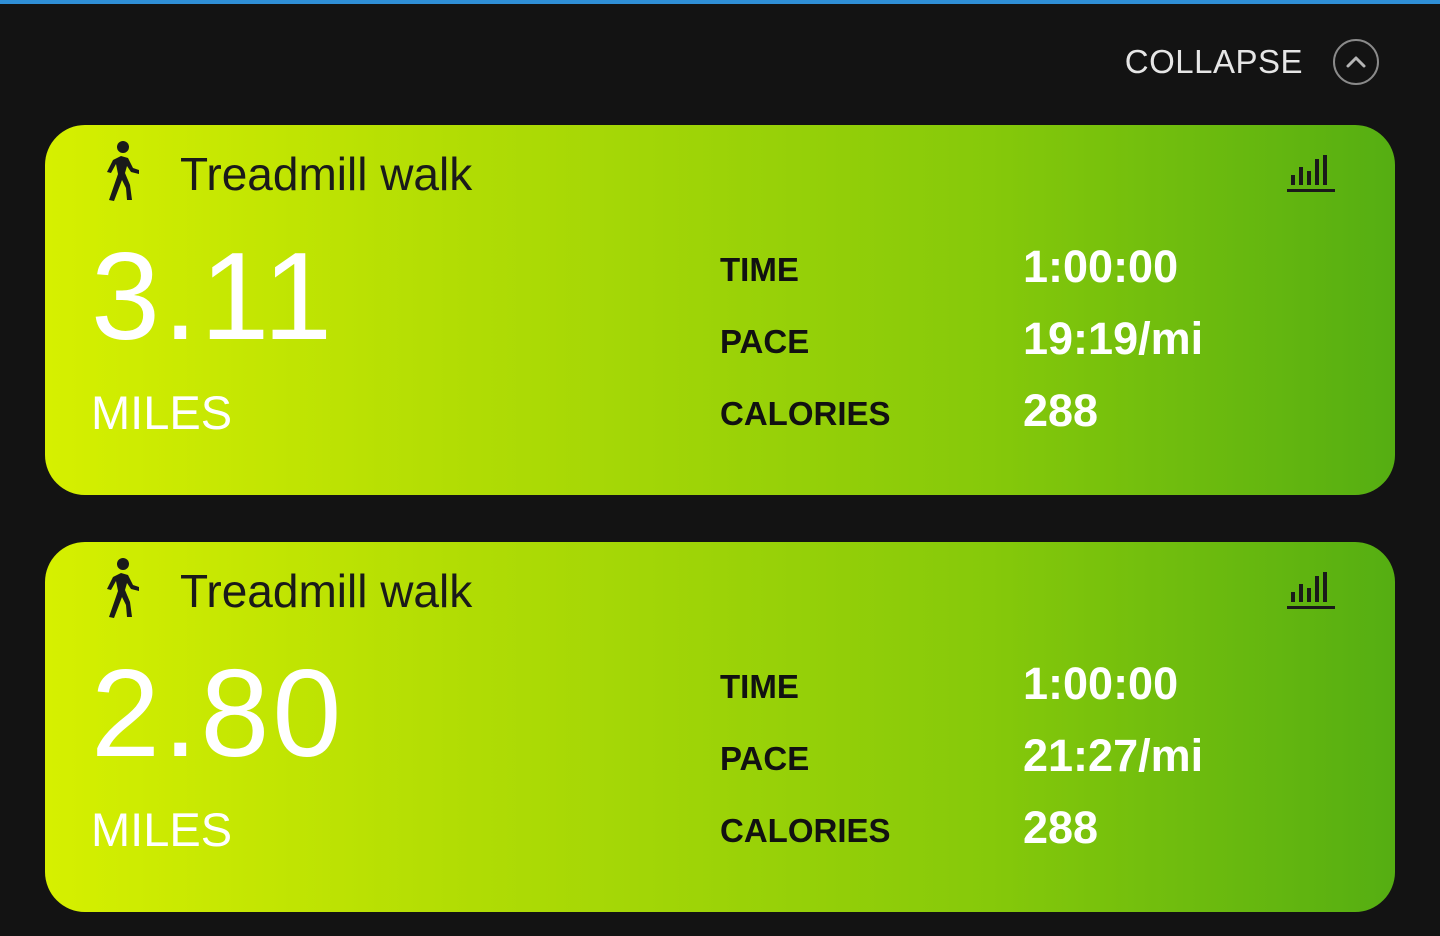 This screenshot has width=1440, height=936. Describe the element at coordinates (1213, 61) in the screenshot. I see `collapse-label: COLLAPSE` at that location.